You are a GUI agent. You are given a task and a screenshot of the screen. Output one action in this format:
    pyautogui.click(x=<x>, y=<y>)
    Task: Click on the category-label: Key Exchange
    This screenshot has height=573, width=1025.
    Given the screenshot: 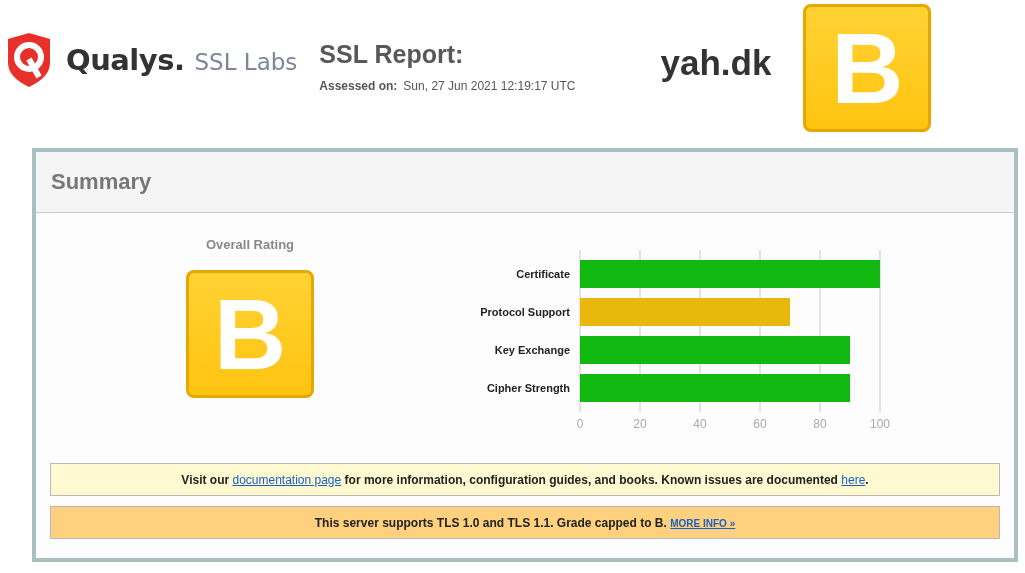 What is the action you would take?
    pyautogui.click(x=532, y=350)
    